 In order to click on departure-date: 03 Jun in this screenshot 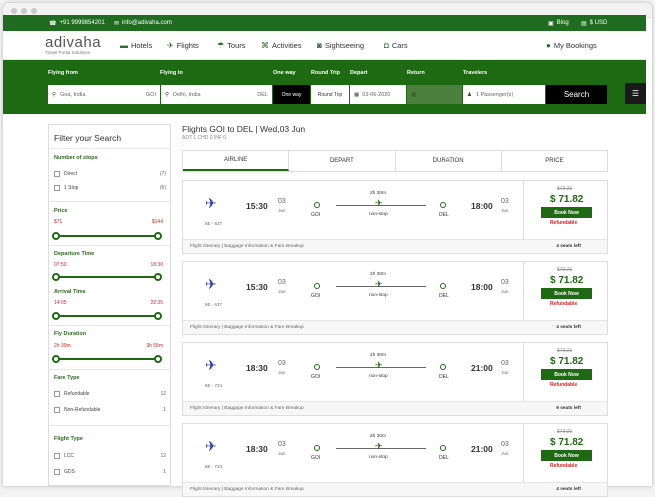, I will do `click(282, 367)`.